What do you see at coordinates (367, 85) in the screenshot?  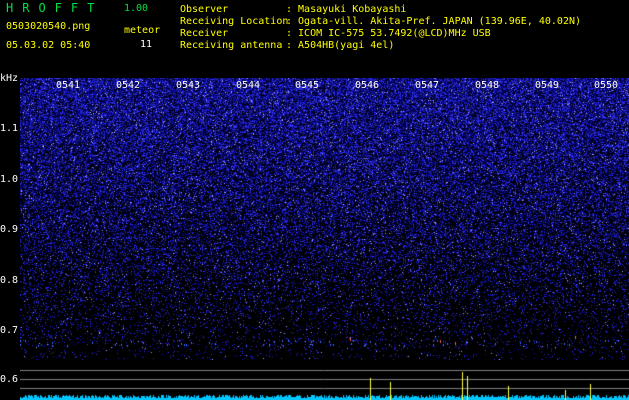 I see `x-tick-label: 0546` at bounding box center [367, 85].